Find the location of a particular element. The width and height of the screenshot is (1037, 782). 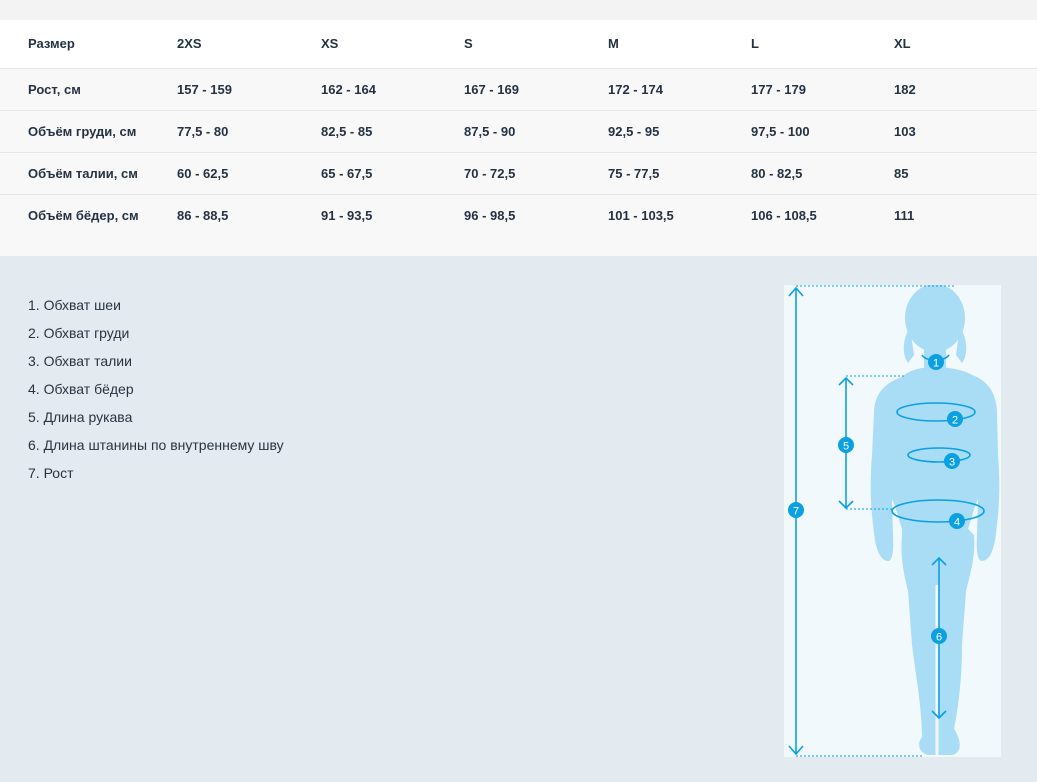

marker-6: 6 is located at coordinates (939, 636).